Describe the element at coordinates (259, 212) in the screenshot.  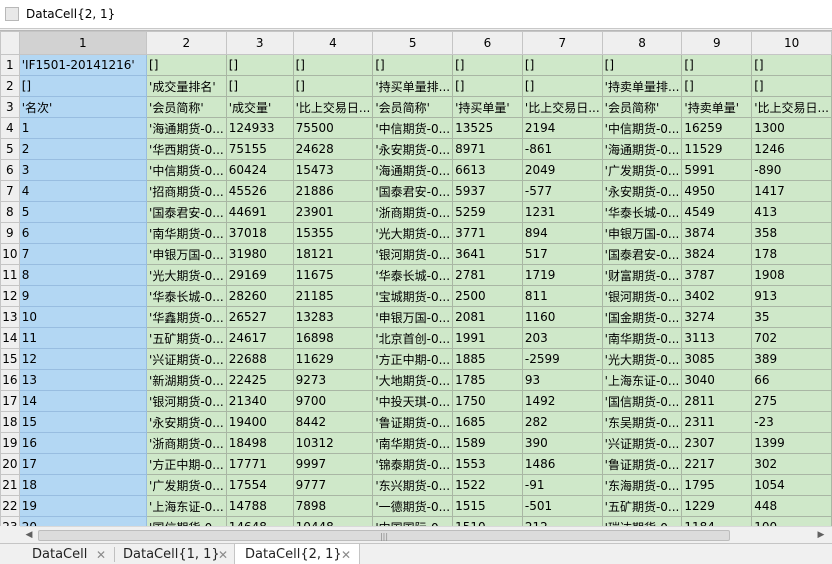
I see `grid-cell: 44691` at that location.